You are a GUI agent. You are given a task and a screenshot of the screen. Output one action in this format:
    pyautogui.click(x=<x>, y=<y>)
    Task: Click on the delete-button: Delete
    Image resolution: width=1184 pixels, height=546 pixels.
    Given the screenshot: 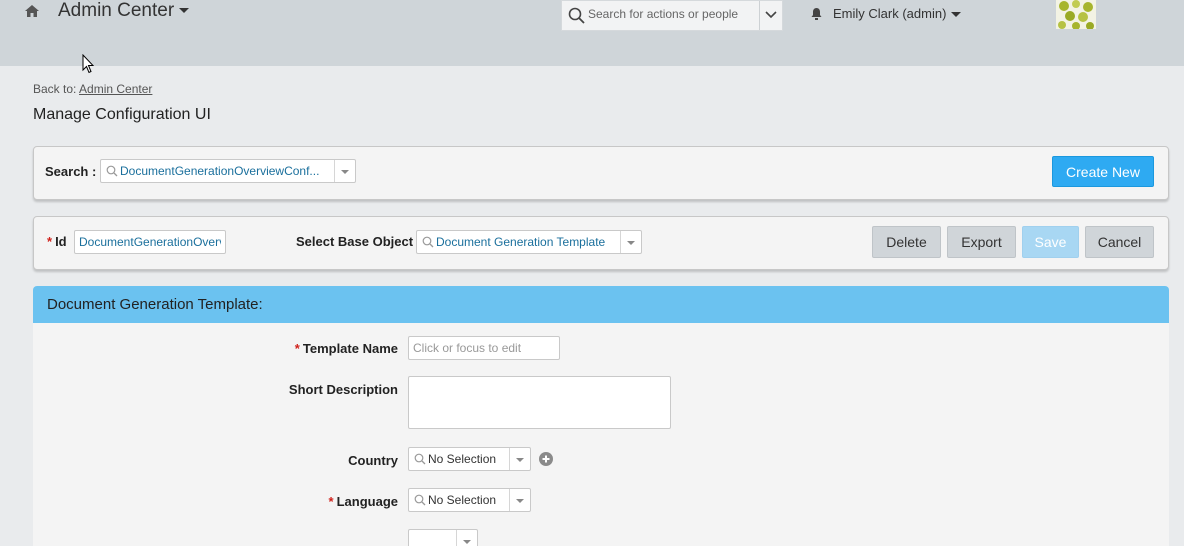 What is the action you would take?
    pyautogui.click(x=906, y=242)
    